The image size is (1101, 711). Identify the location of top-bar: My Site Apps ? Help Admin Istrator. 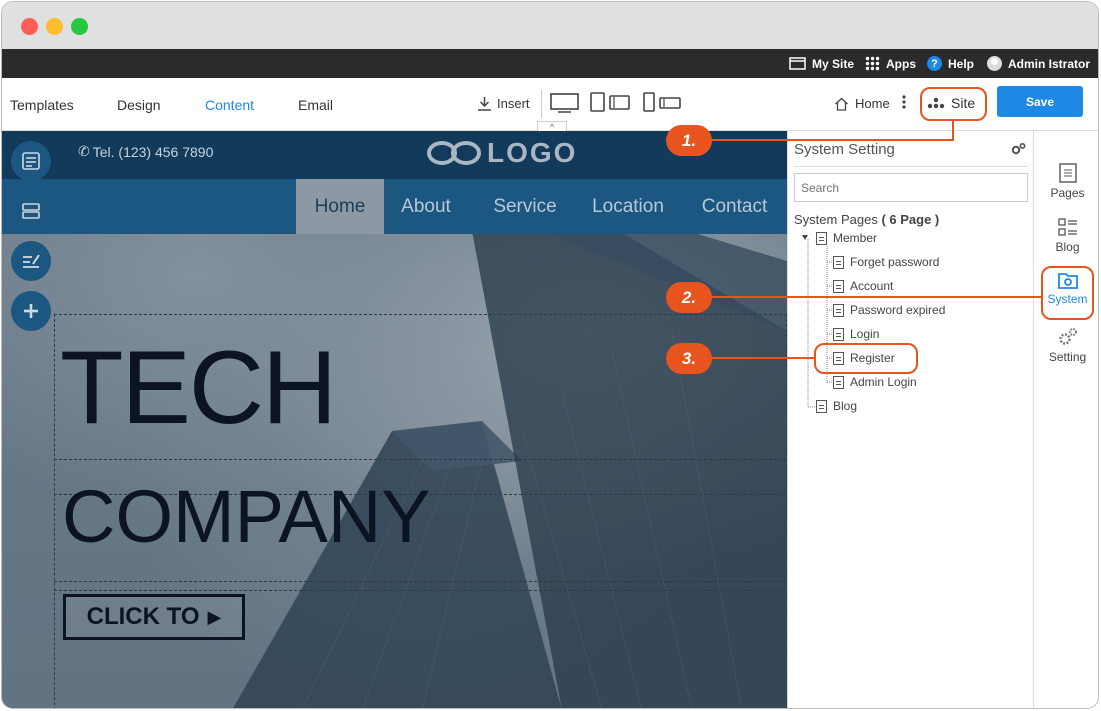
(550, 63).